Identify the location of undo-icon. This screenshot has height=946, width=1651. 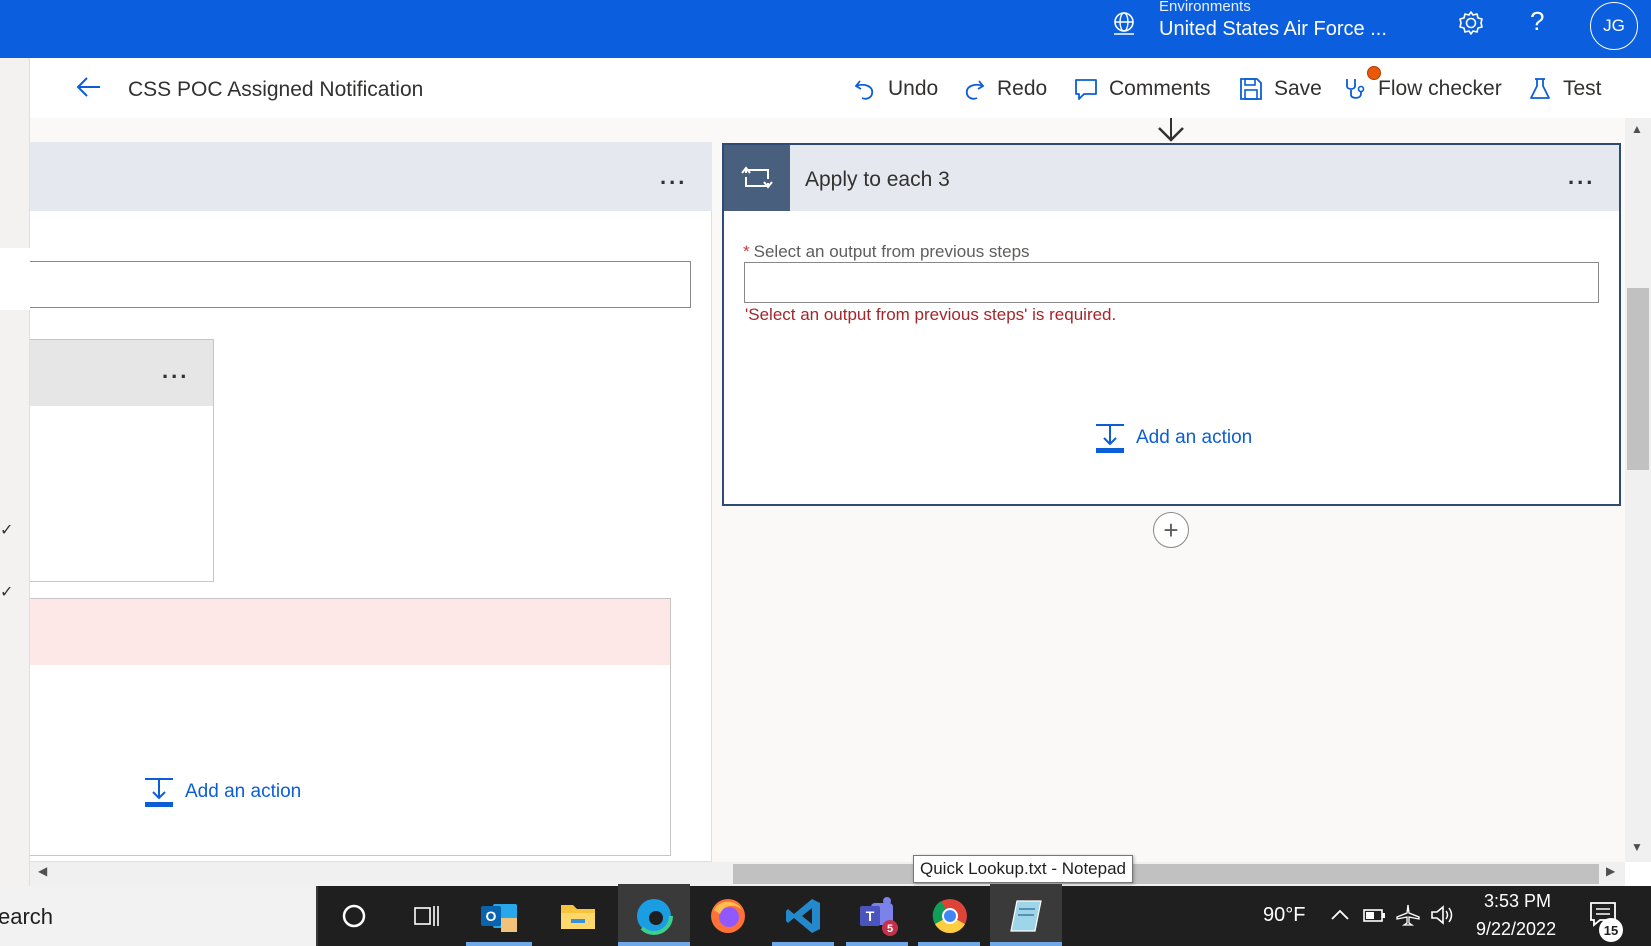
(864, 90).